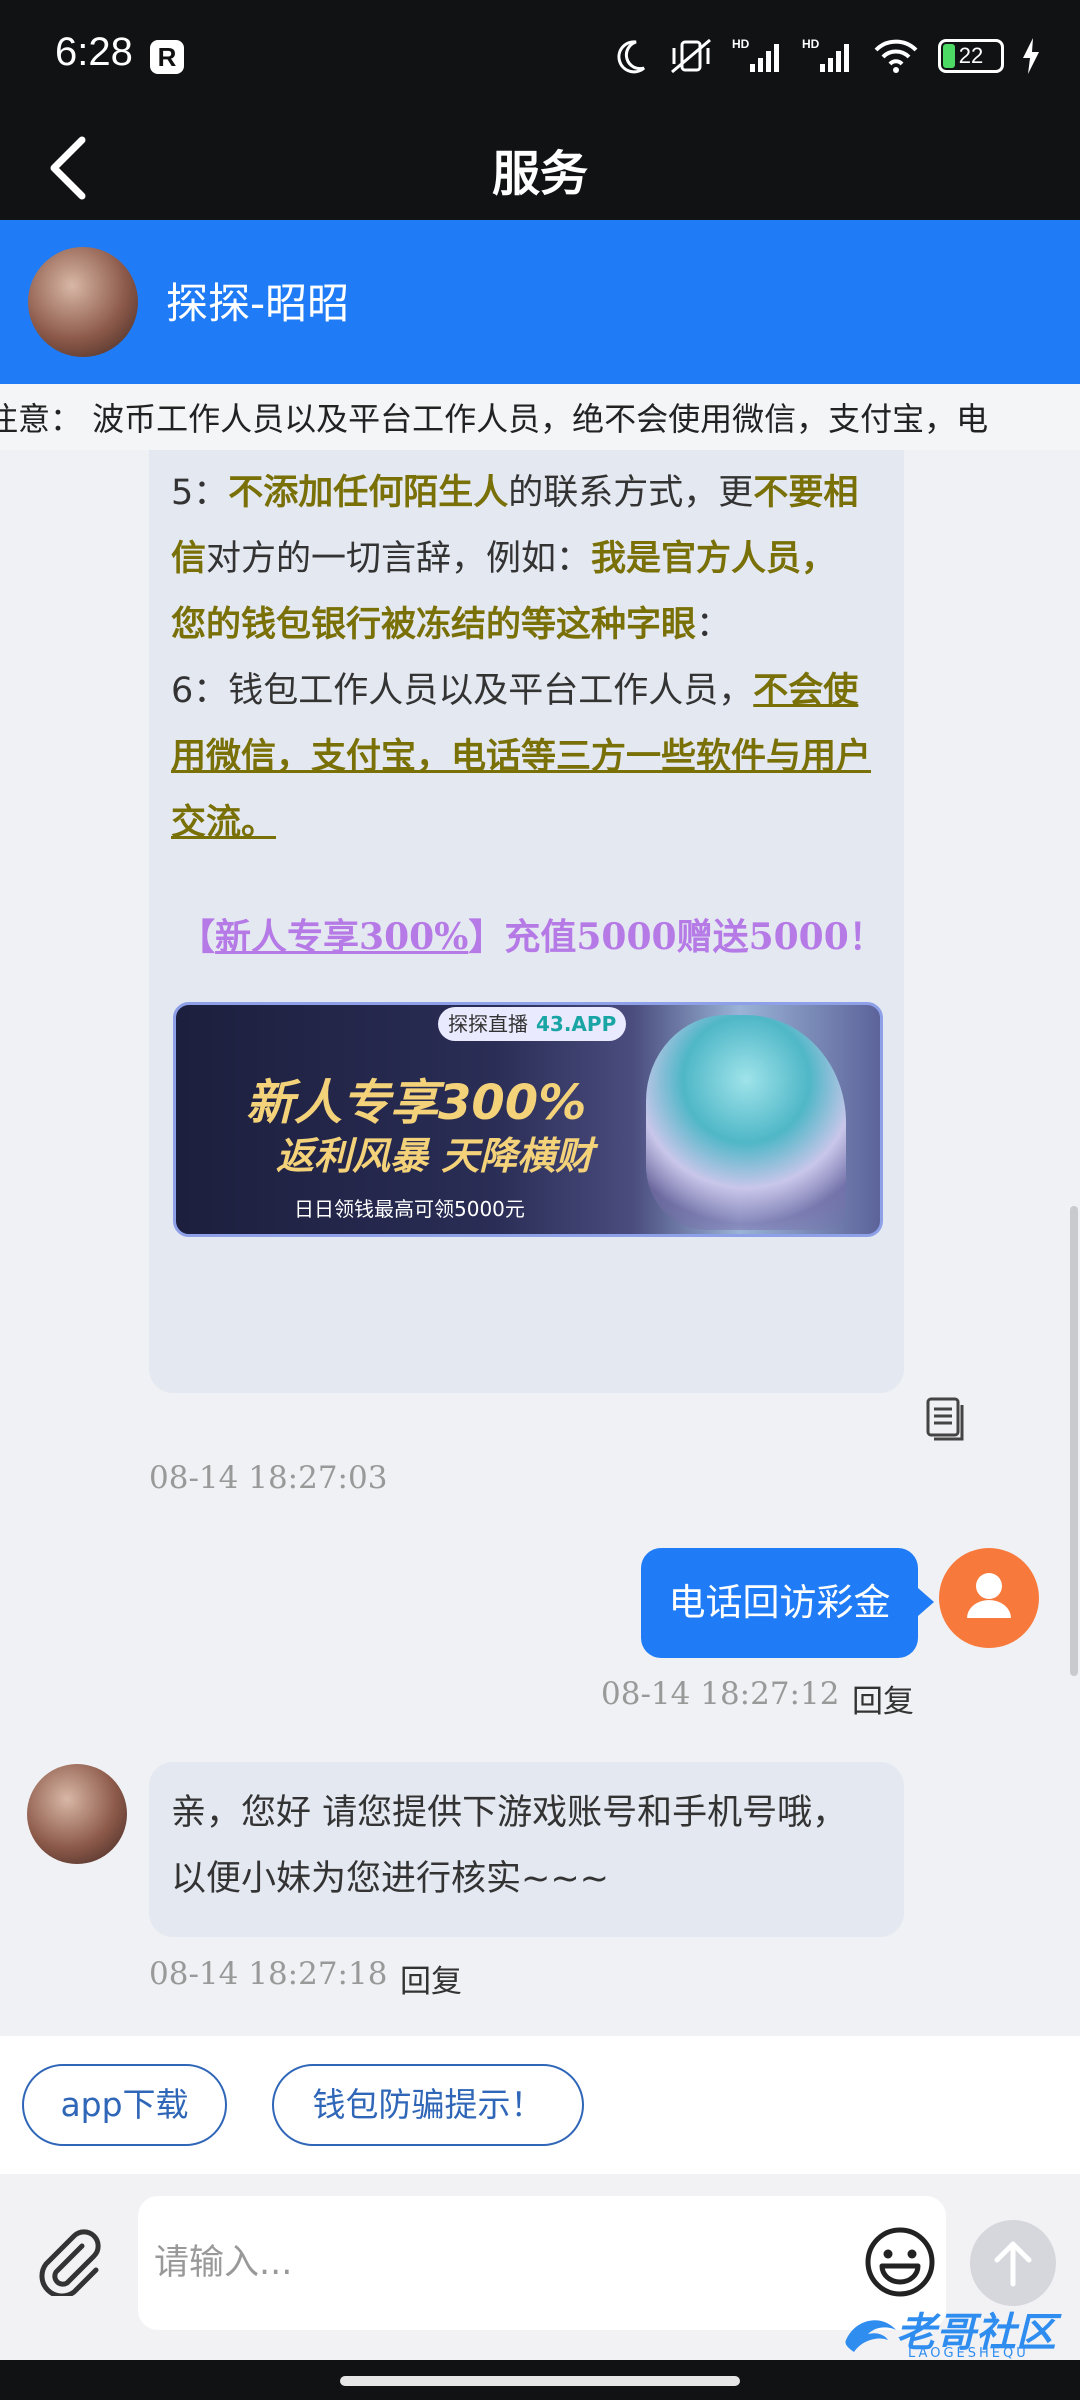 The width and height of the screenshot is (1080, 2400). I want to click on status-icons: HD HD 22, so click(825, 56).